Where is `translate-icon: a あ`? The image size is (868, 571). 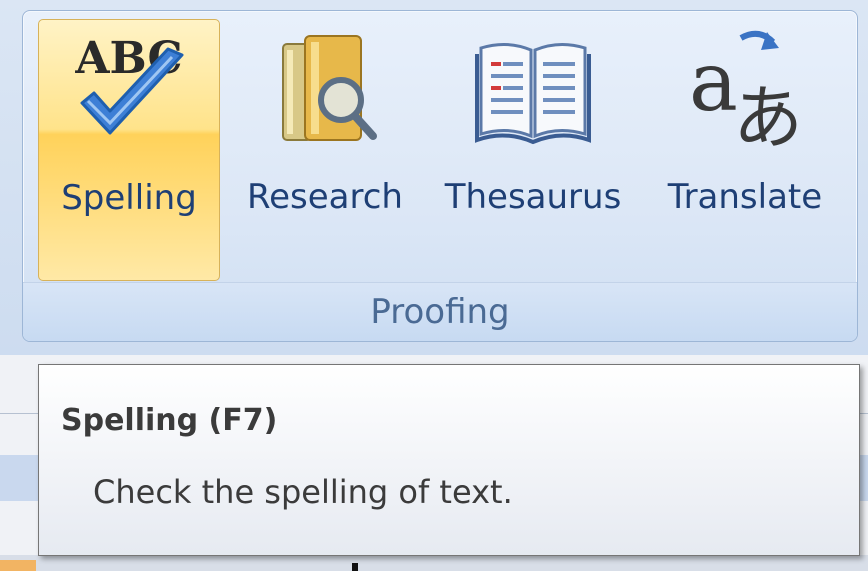
translate-icon: a あ is located at coordinates (745, 89).